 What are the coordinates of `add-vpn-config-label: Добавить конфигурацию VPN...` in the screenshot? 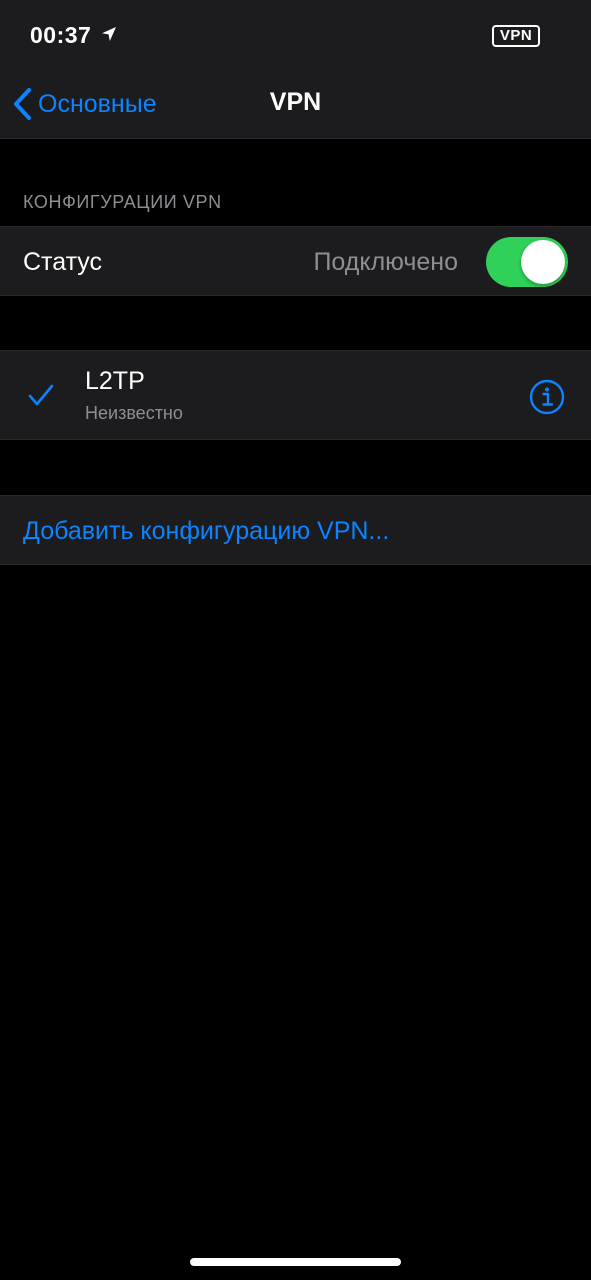 It's located at (206, 531).